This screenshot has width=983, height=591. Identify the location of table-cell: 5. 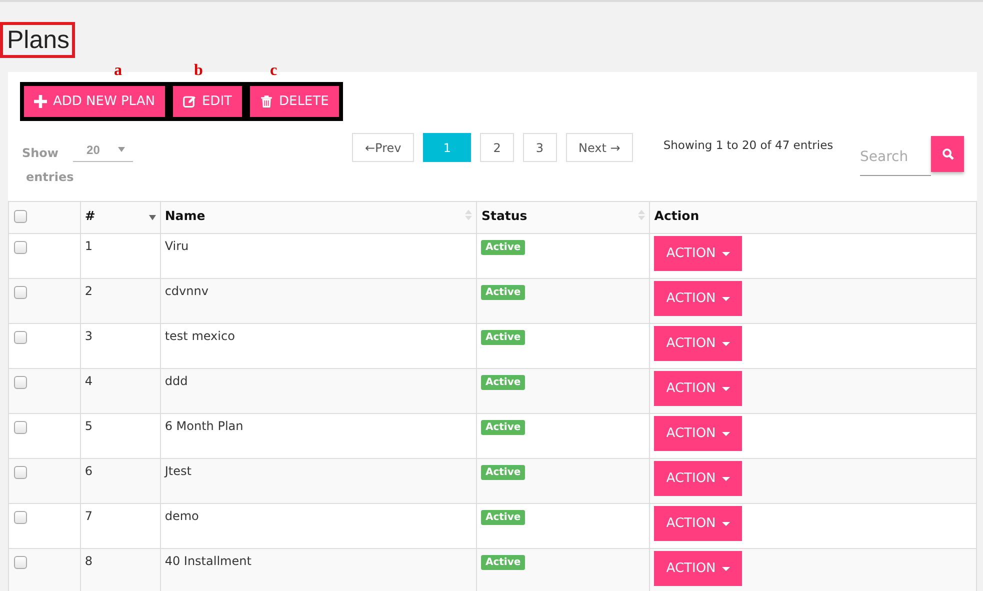
(88, 426).